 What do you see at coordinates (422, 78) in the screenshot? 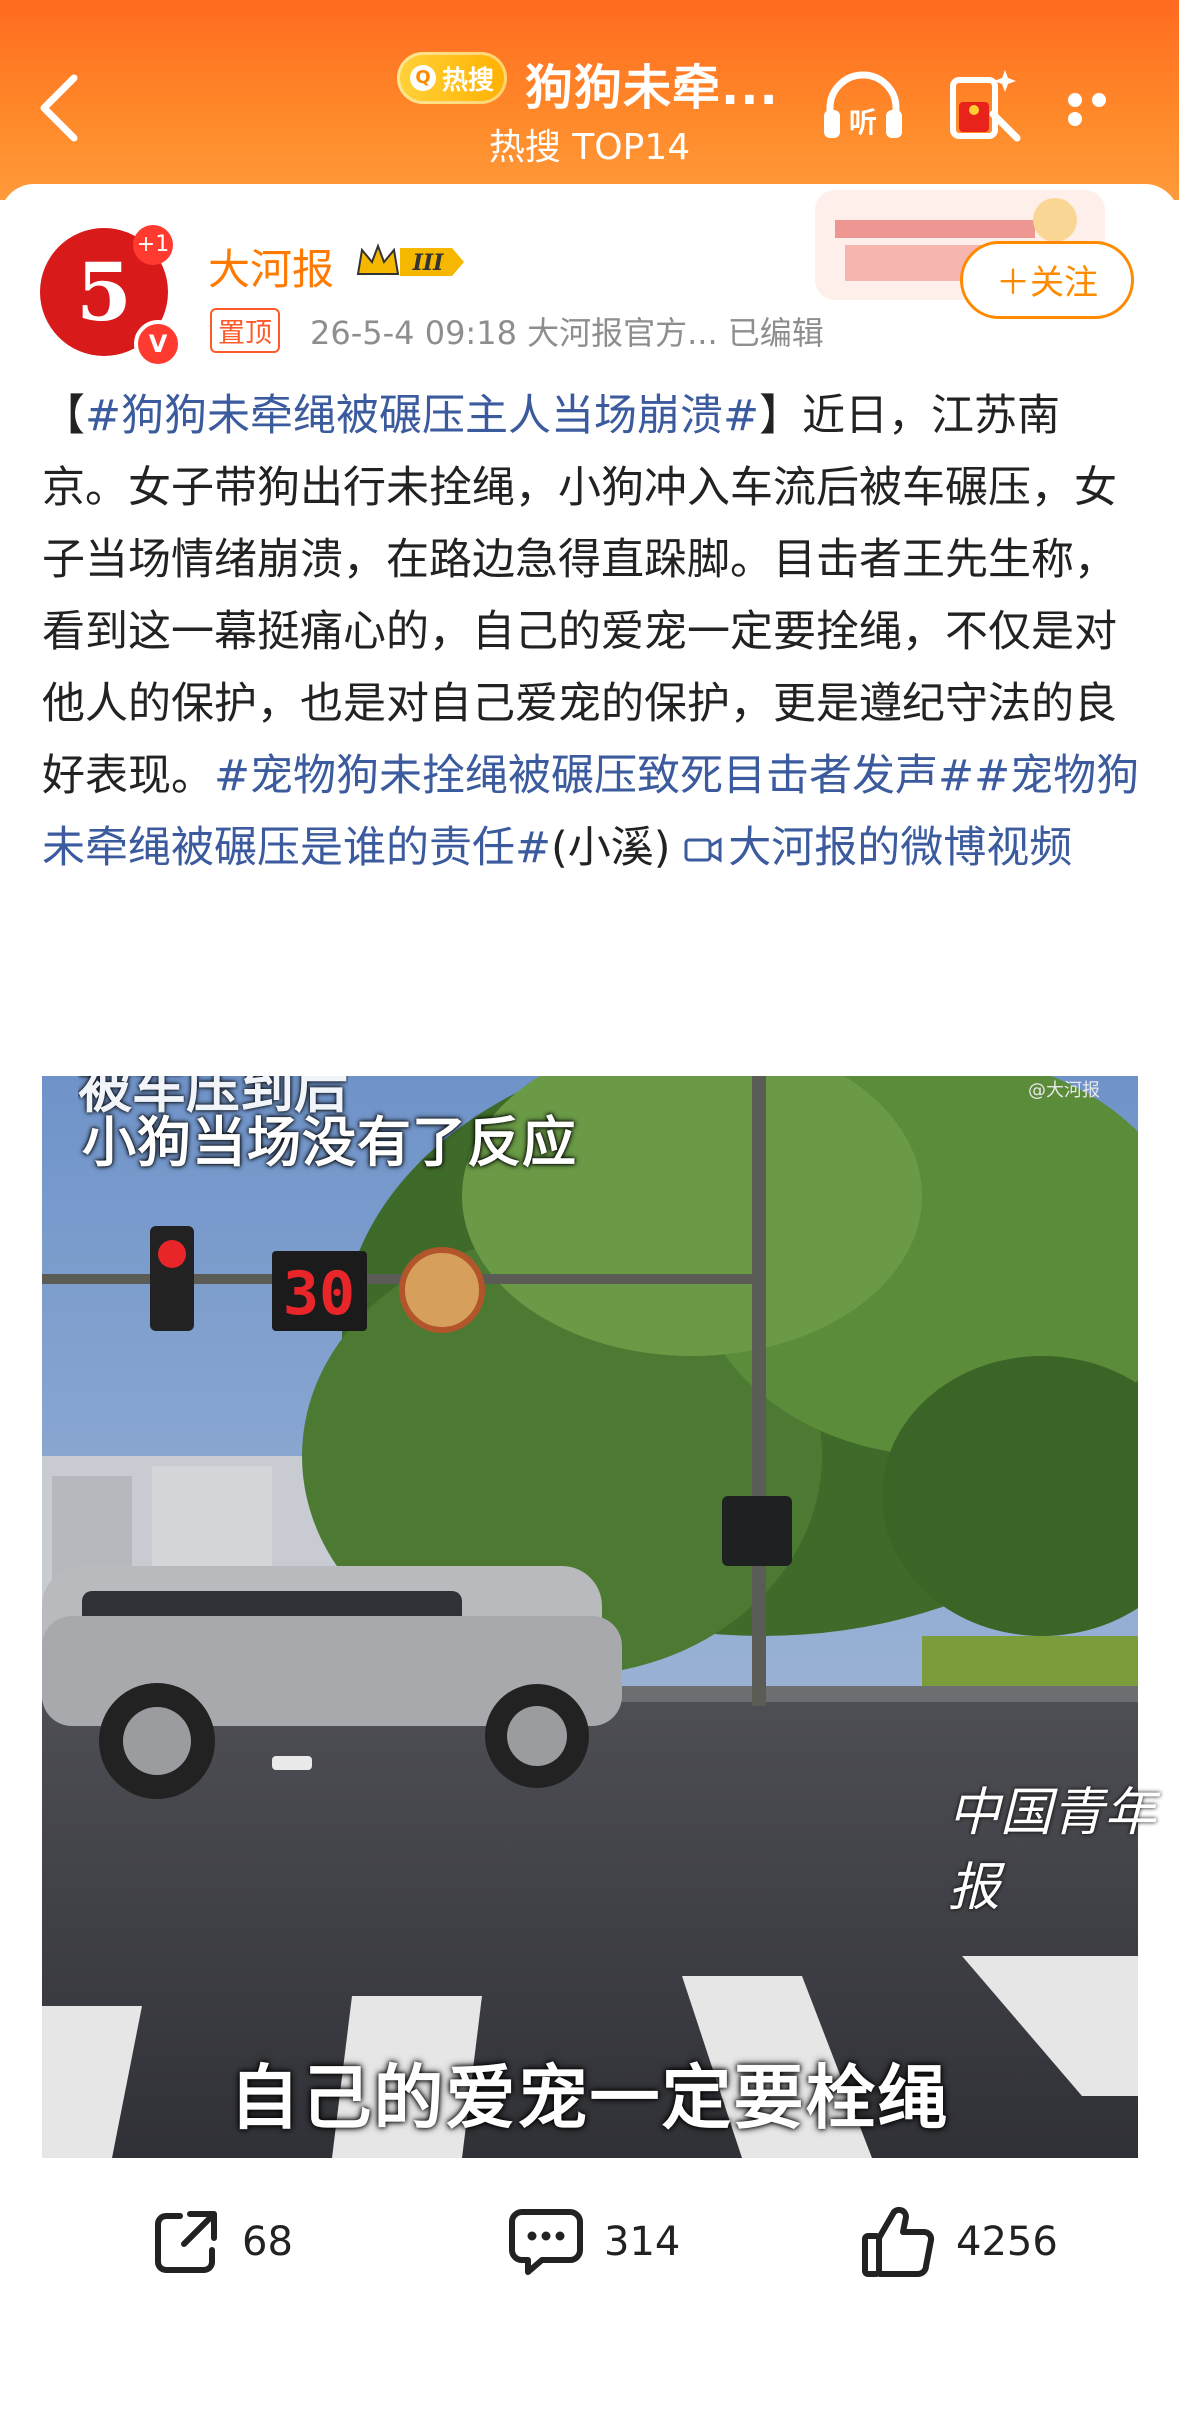
I see `search-icon: Q` at bounding box center [422, 78].